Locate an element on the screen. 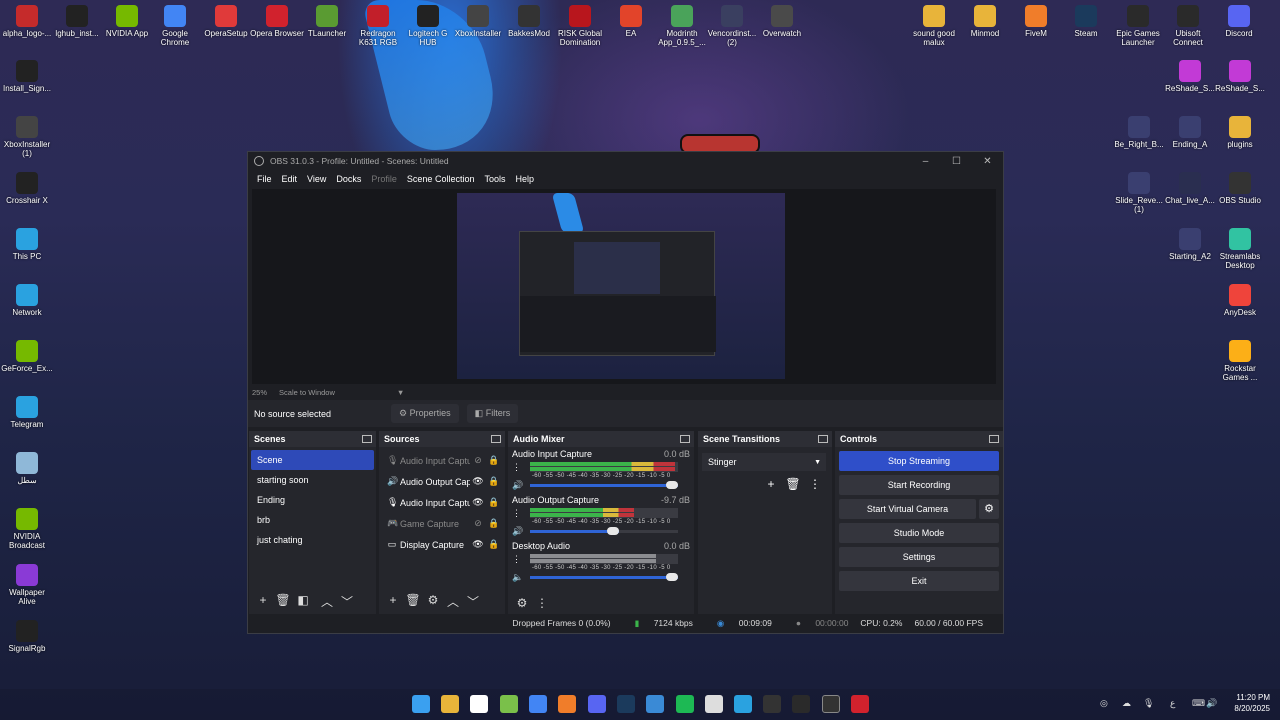  fivem-icon is located at coordinates (567, 704).